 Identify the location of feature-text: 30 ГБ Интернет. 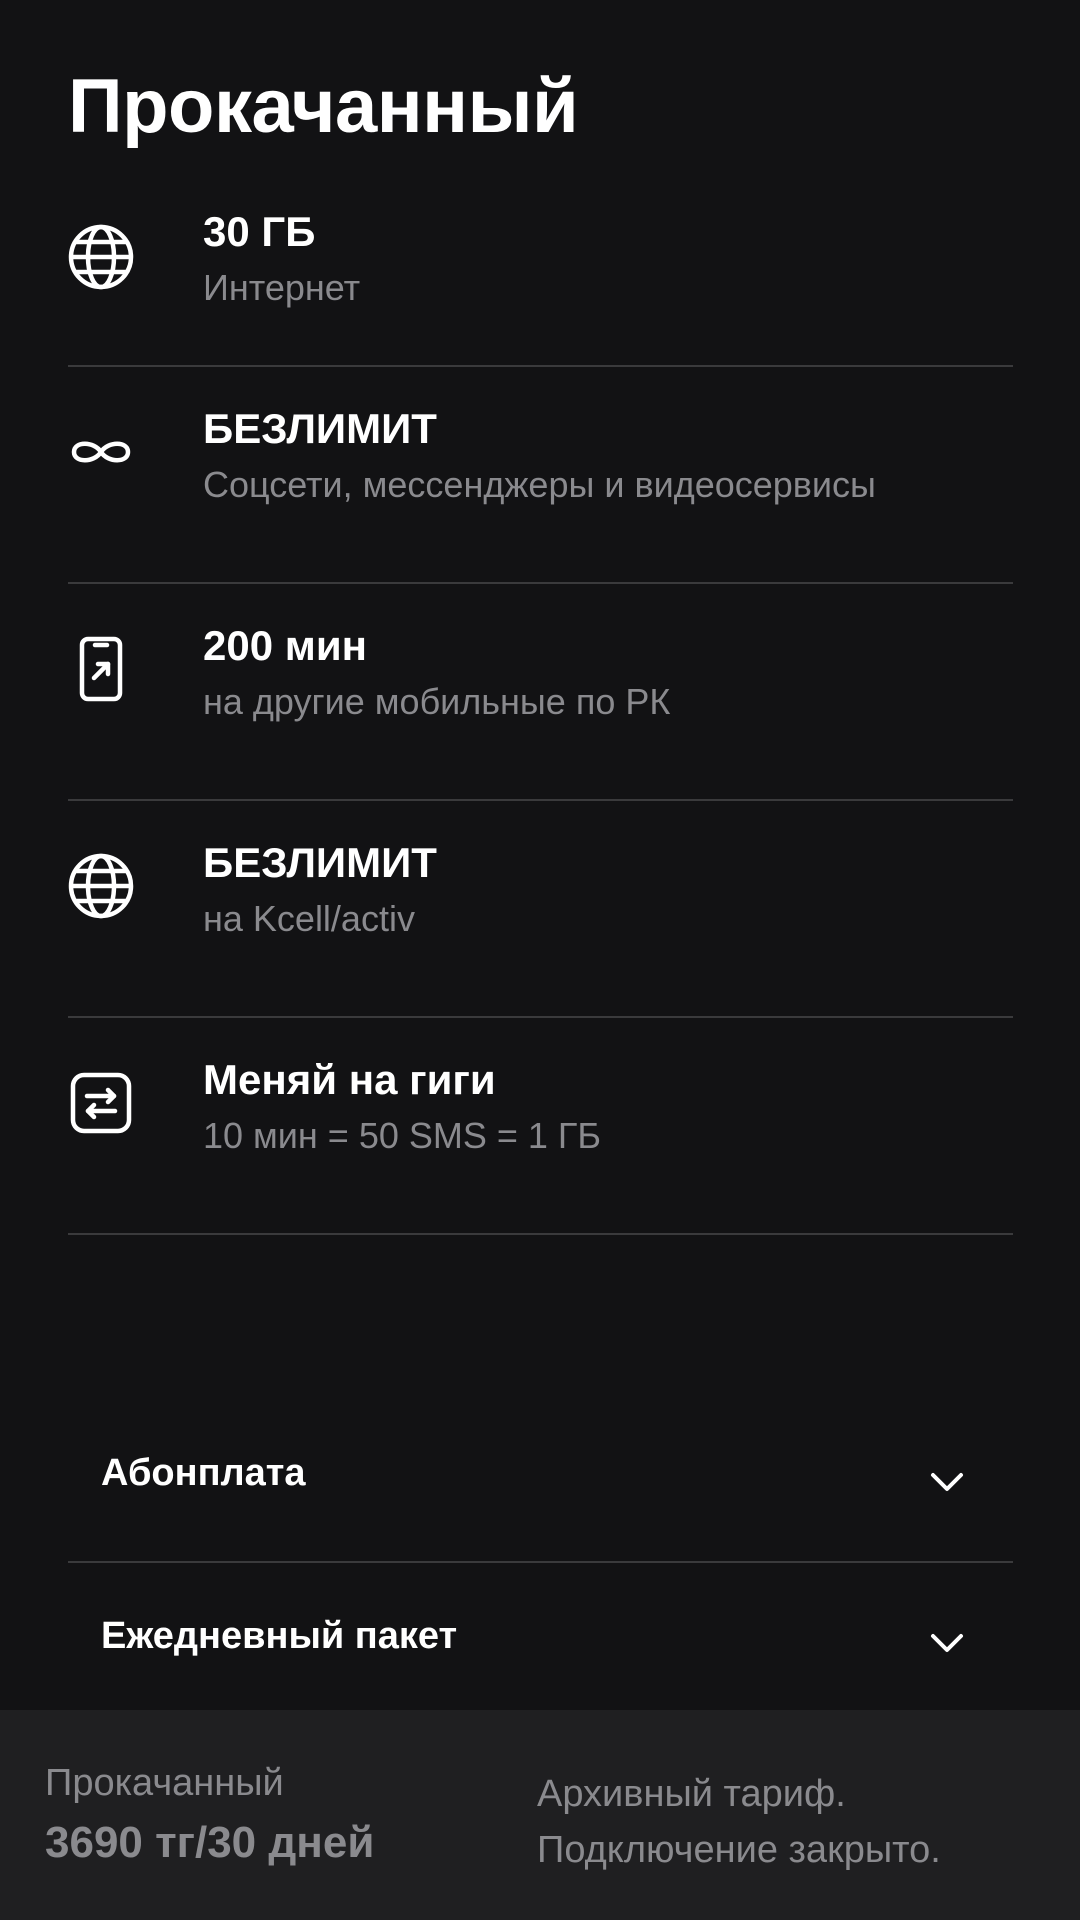
(608, 258).